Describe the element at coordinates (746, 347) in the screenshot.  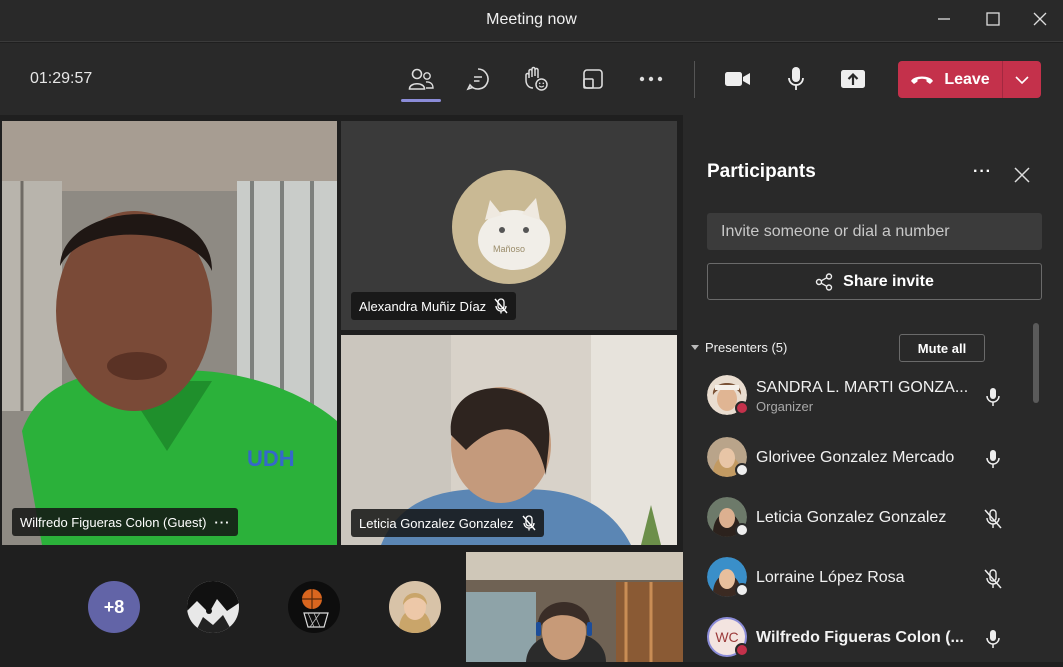
I see `section-label: Presenters (5)` at that location.